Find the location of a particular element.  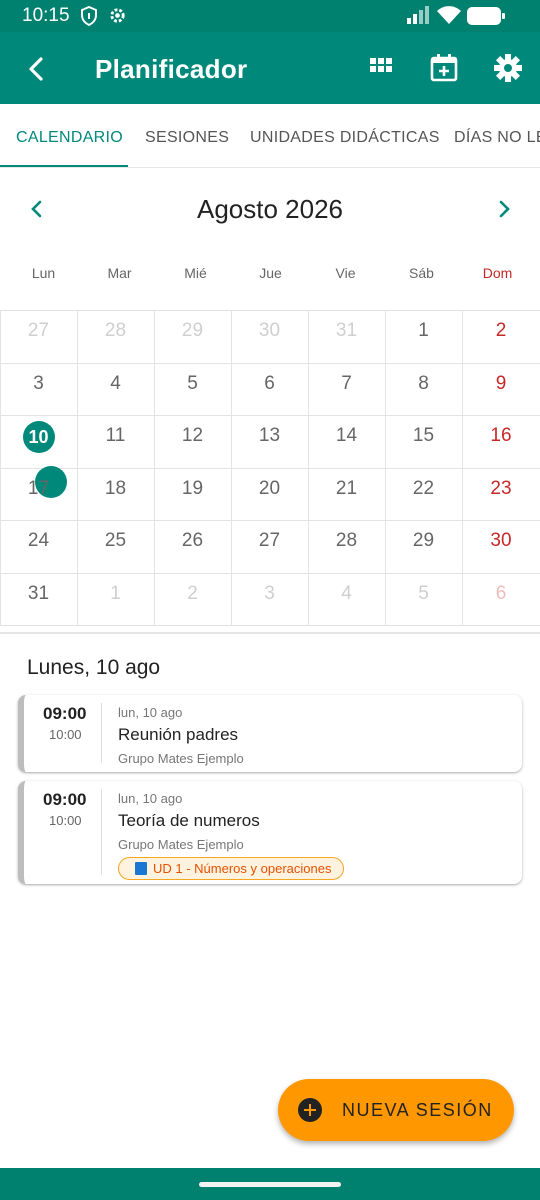

calendar-day-number: 27 is located at coordinates (269, 540).